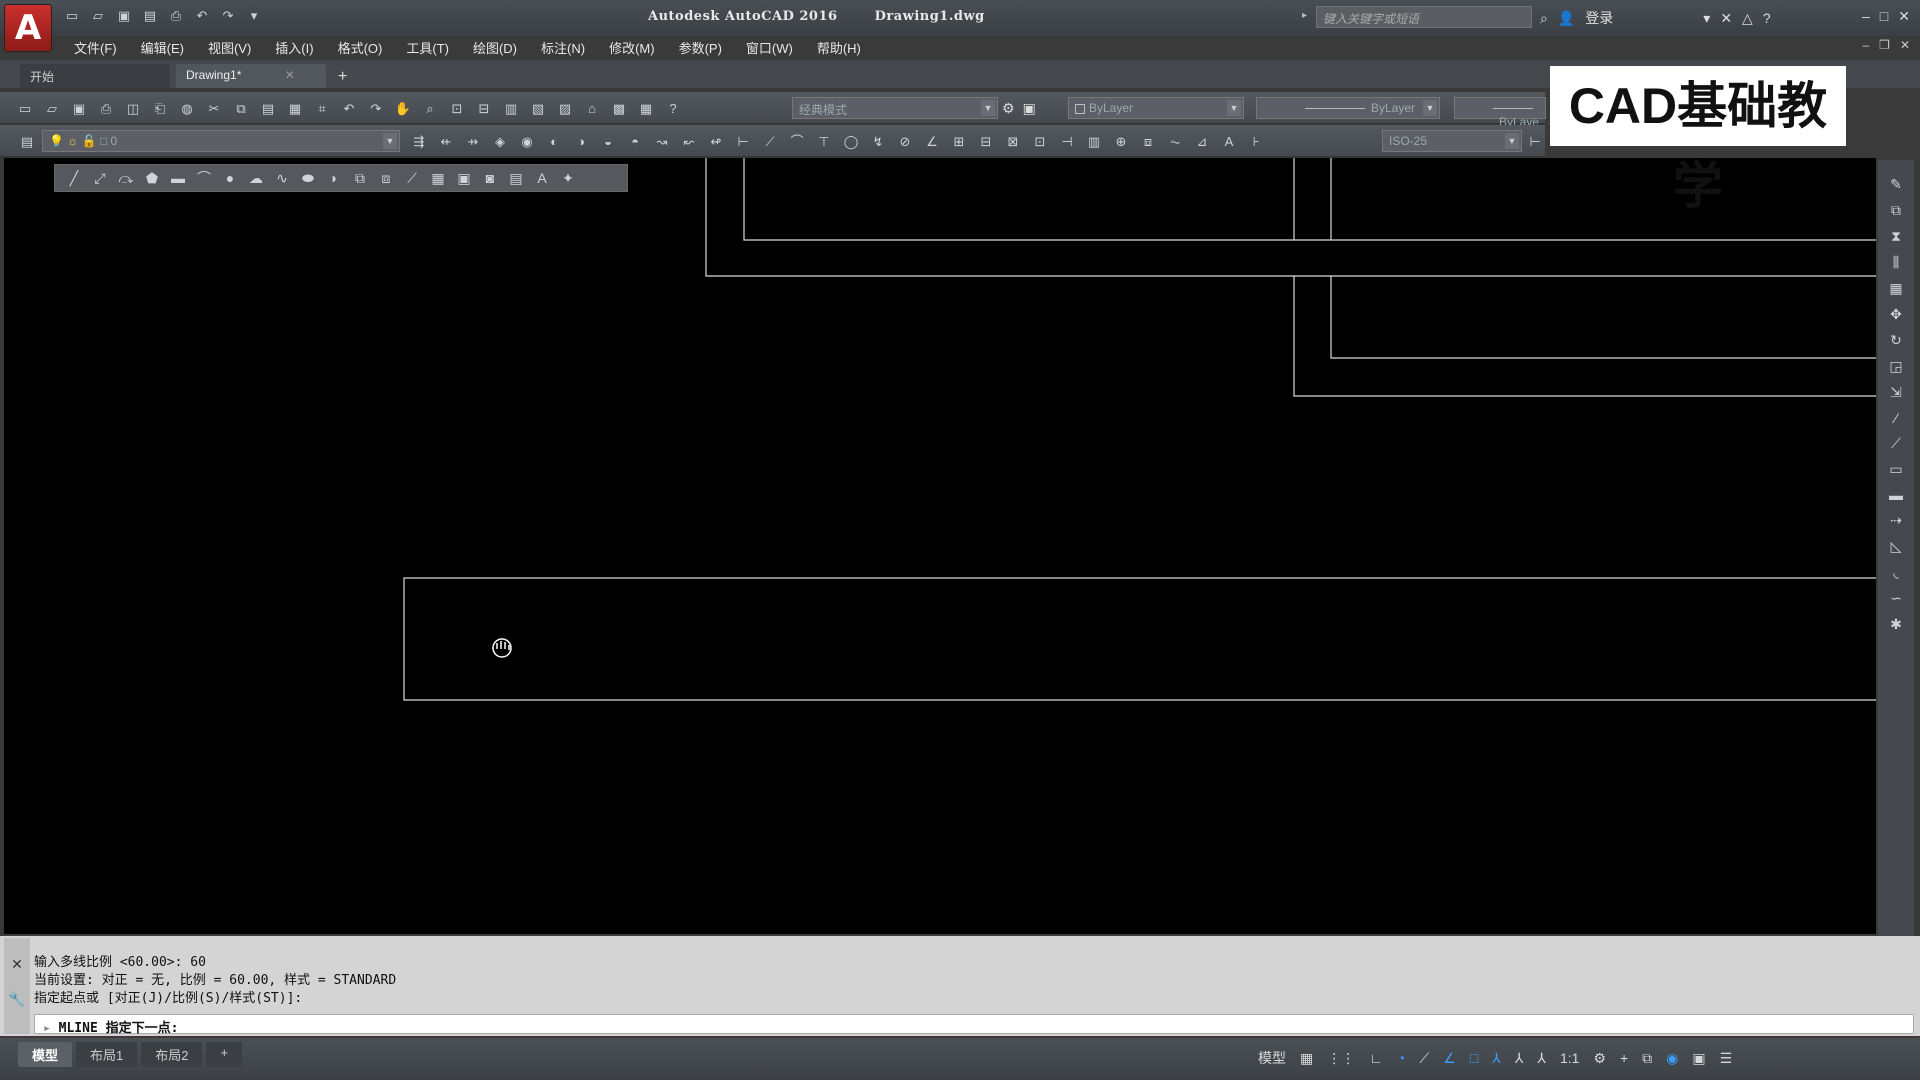 This screenshot has height=1080, width=1920. I want to click on tab-model: 模型, so click(45, 1054).